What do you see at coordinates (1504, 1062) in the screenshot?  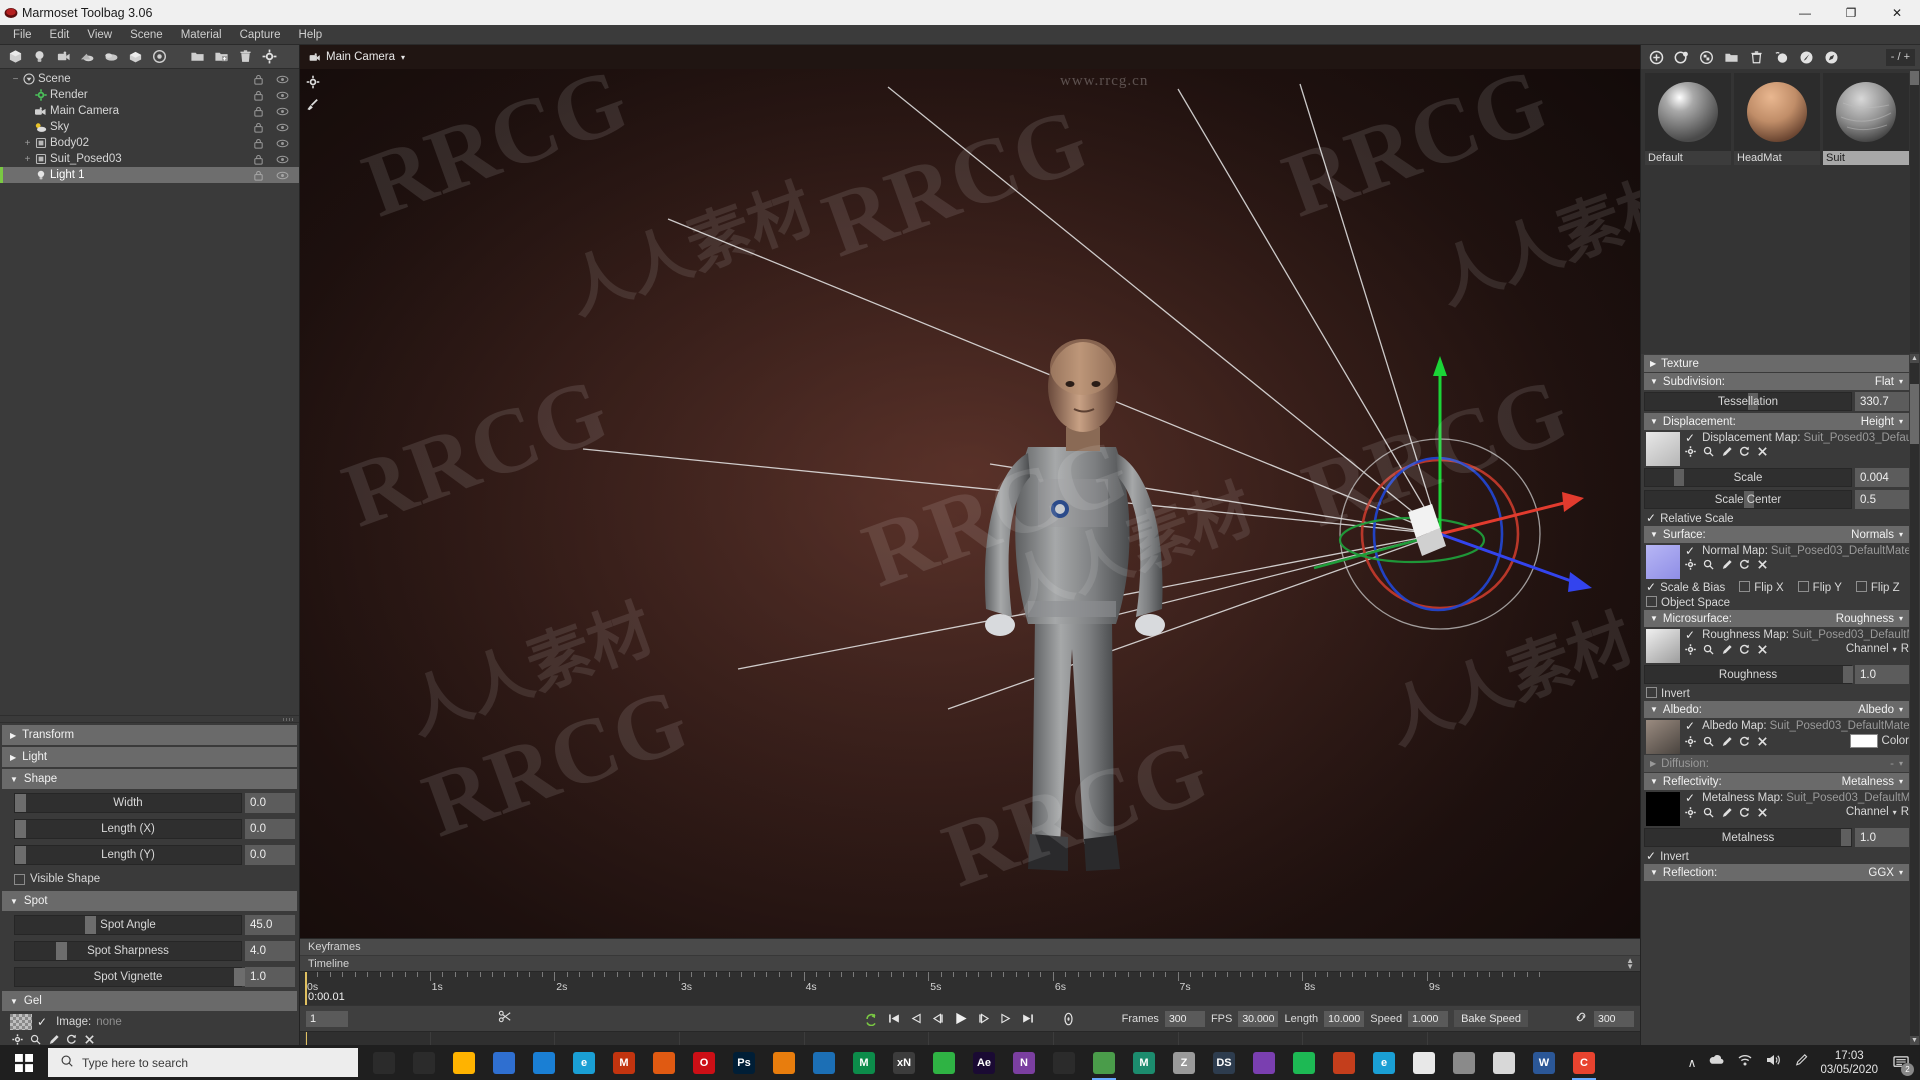 I see `clock-icon` at bounding box center [1504, 1062].